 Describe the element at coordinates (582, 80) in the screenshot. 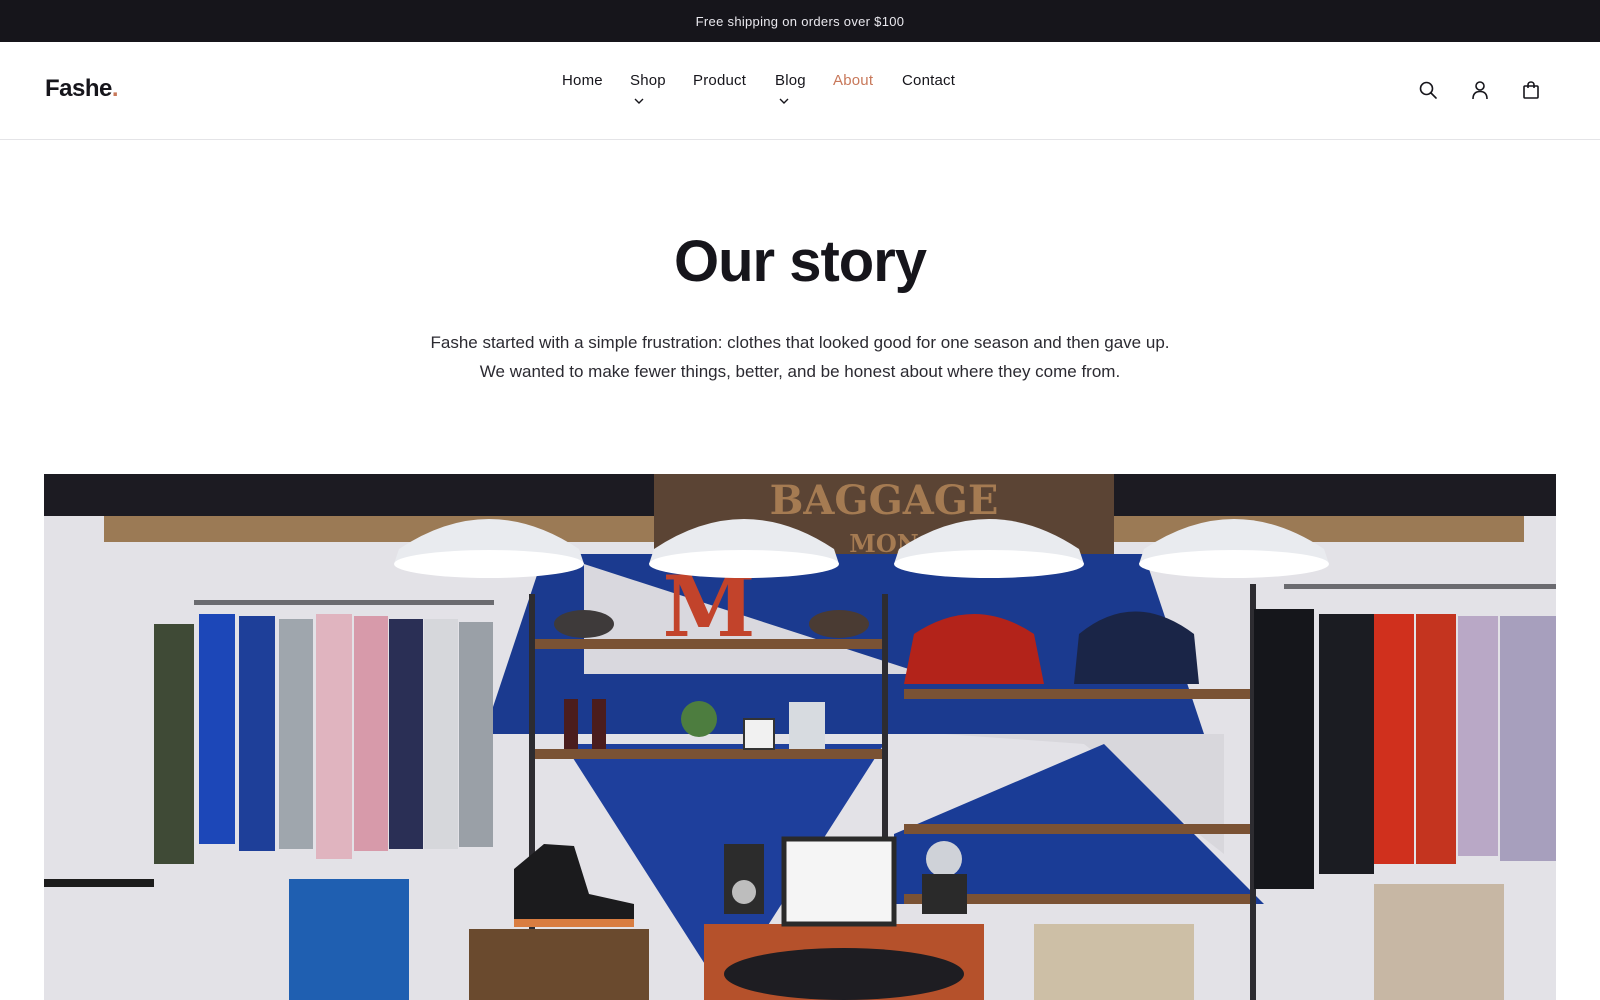

I see `nav-home: Home` at that location.